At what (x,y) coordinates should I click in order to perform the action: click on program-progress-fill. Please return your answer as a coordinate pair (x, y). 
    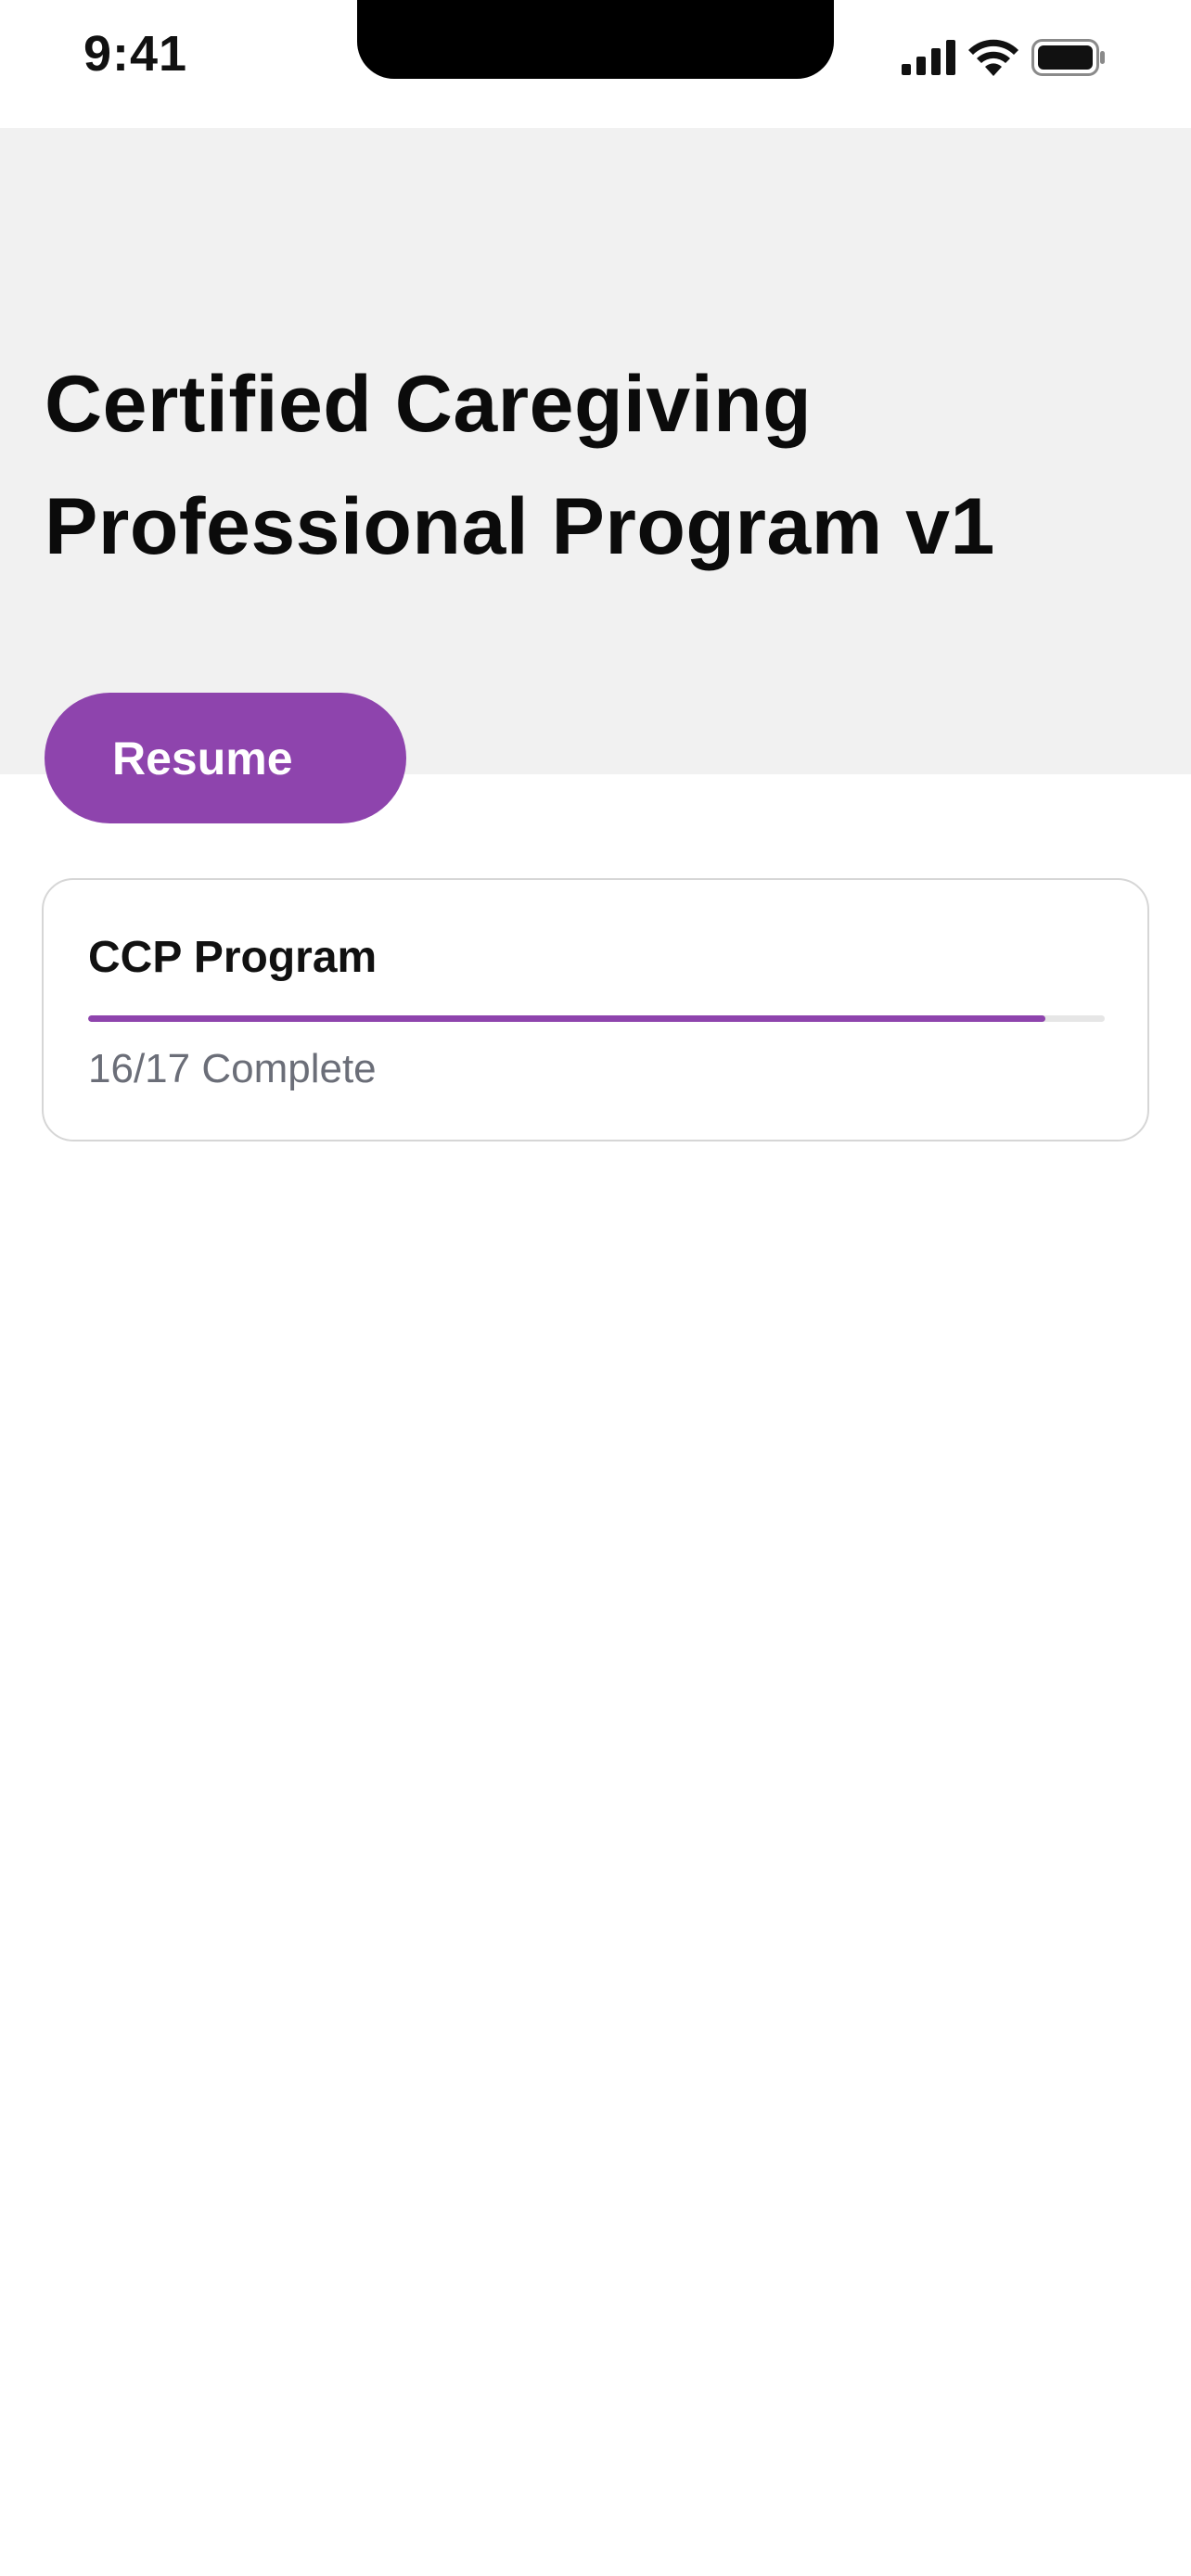
    Looking at the image, I should click on (566, 1018).